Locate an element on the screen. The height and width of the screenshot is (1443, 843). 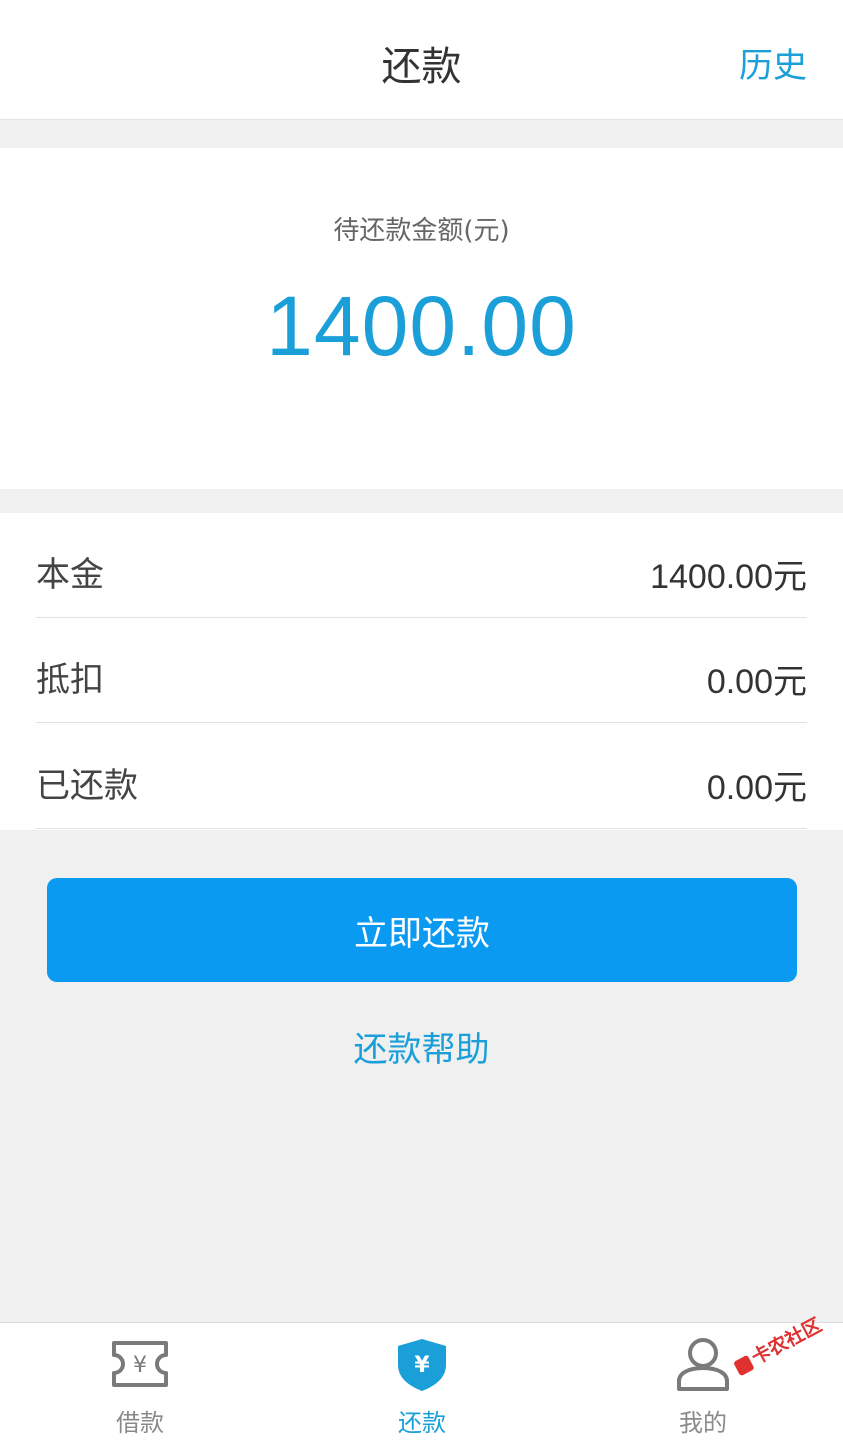
ticket-yen-icon: ¥ is located at coordinates (140, 1364).